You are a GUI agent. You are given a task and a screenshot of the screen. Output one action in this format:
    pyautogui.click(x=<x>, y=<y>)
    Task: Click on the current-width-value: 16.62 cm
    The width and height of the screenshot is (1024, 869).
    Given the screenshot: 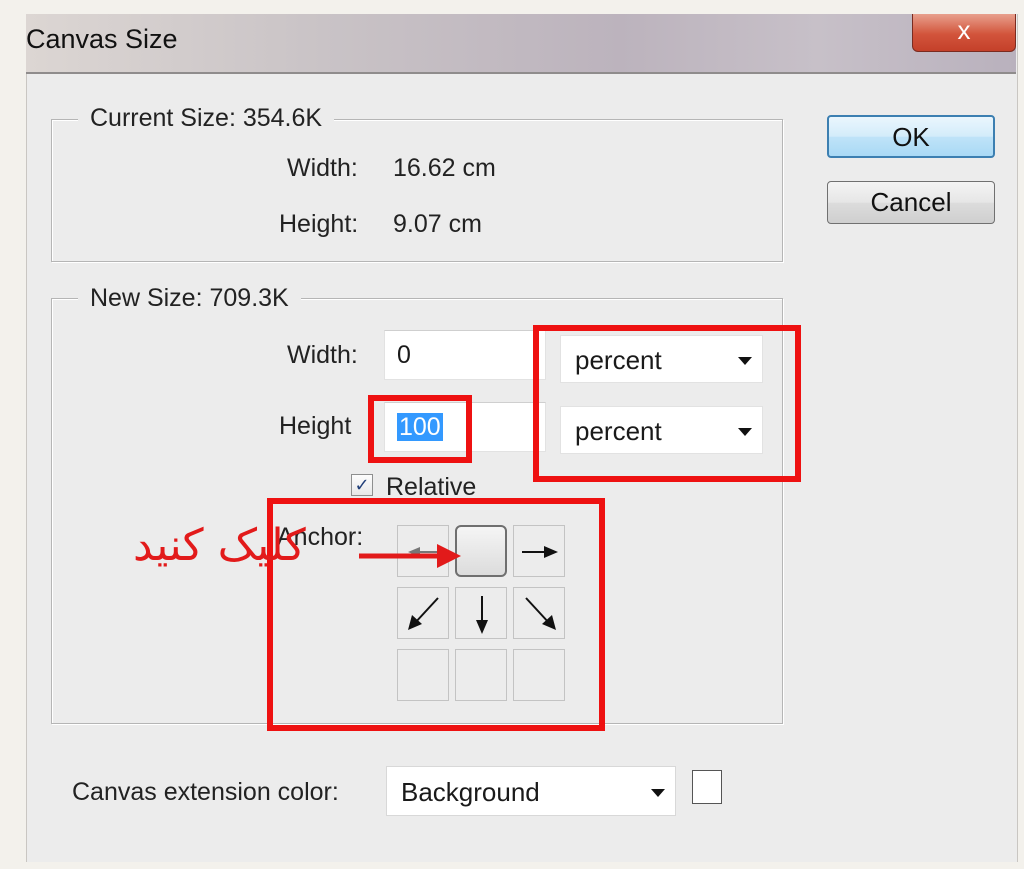 What is the action you would take?
    pyautogui.click(x=444, y=168)
    